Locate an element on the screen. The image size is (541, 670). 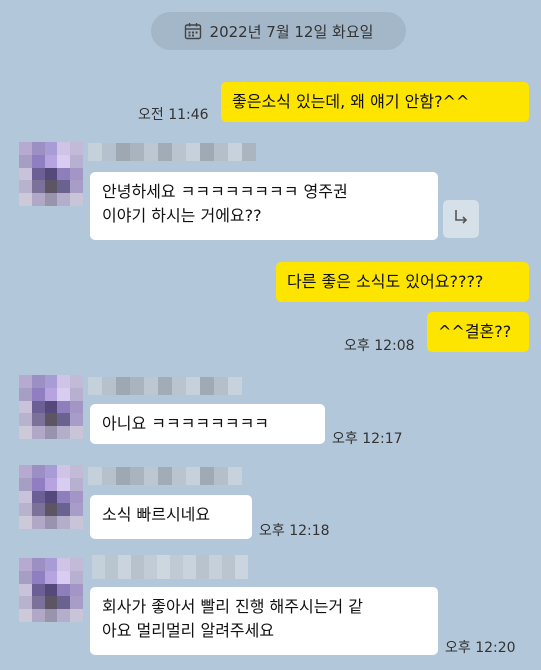
message-time: 오전 11:46 is located at coordinates (173, 115).